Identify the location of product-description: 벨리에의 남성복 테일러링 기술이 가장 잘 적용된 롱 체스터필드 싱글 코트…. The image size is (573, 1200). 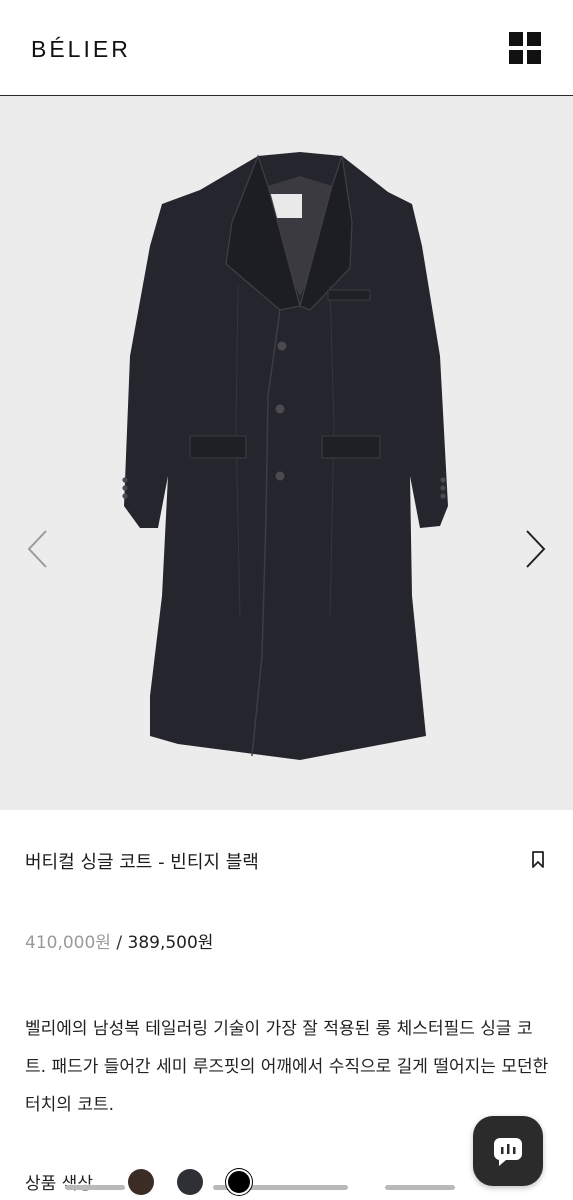
(287, 1067).